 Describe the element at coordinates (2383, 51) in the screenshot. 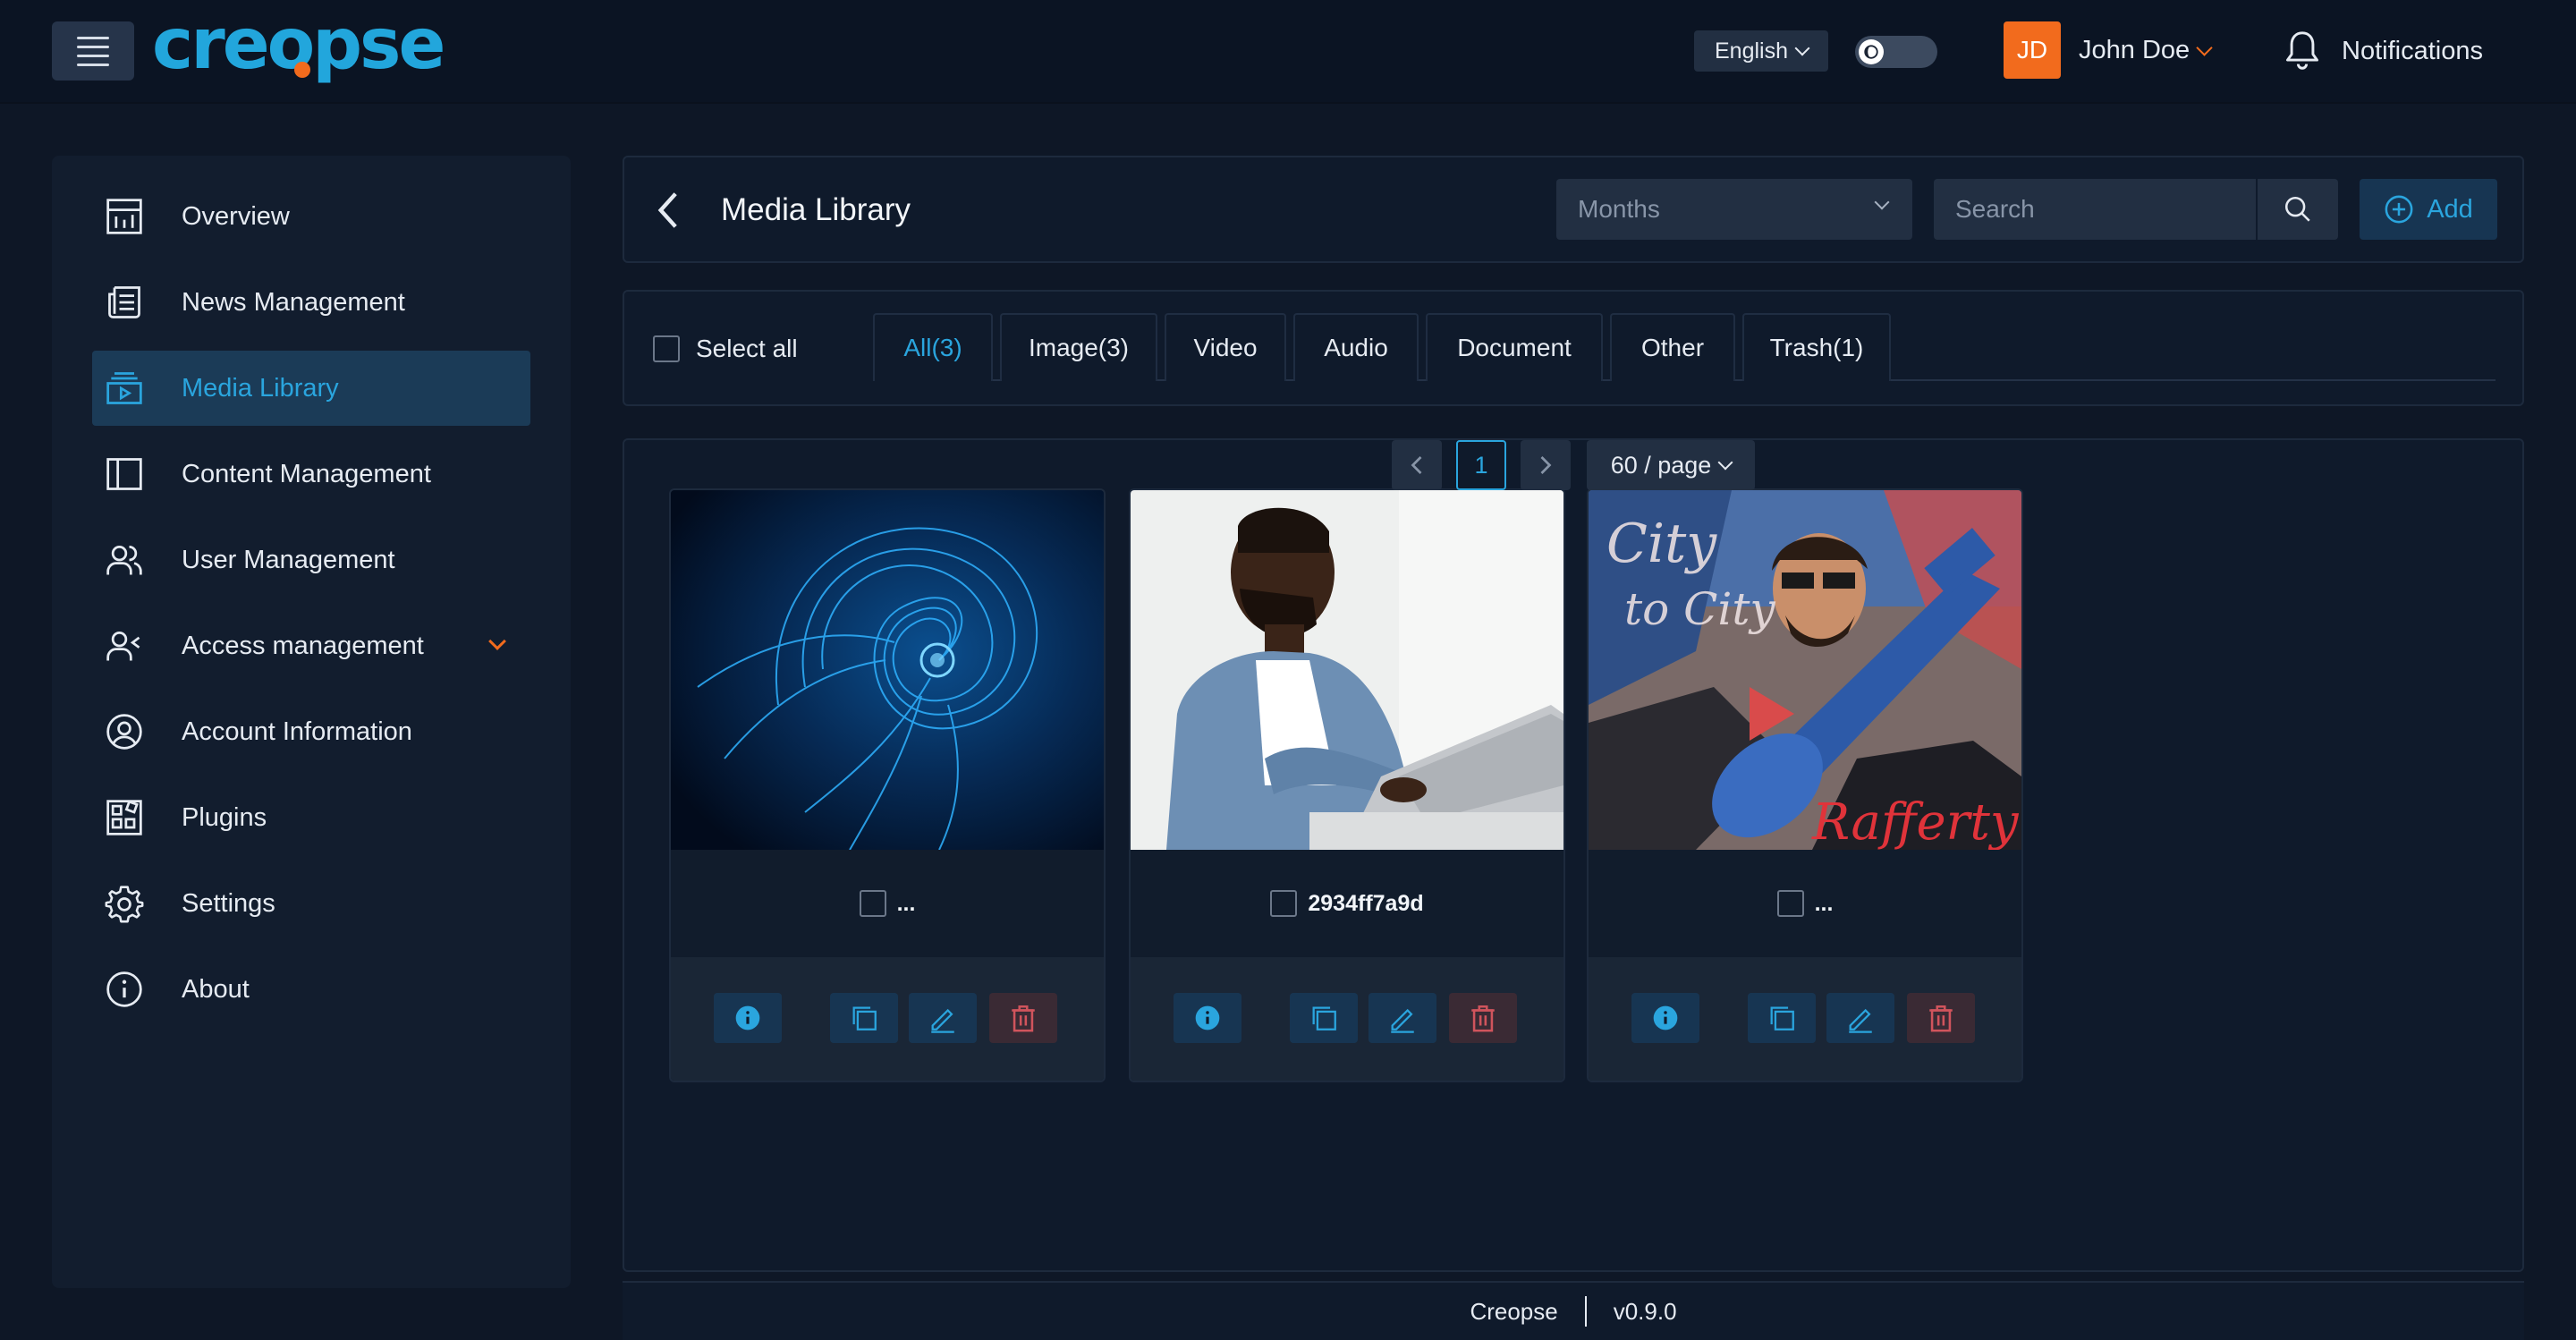

I see `notifications-button: Notifications` at that location.